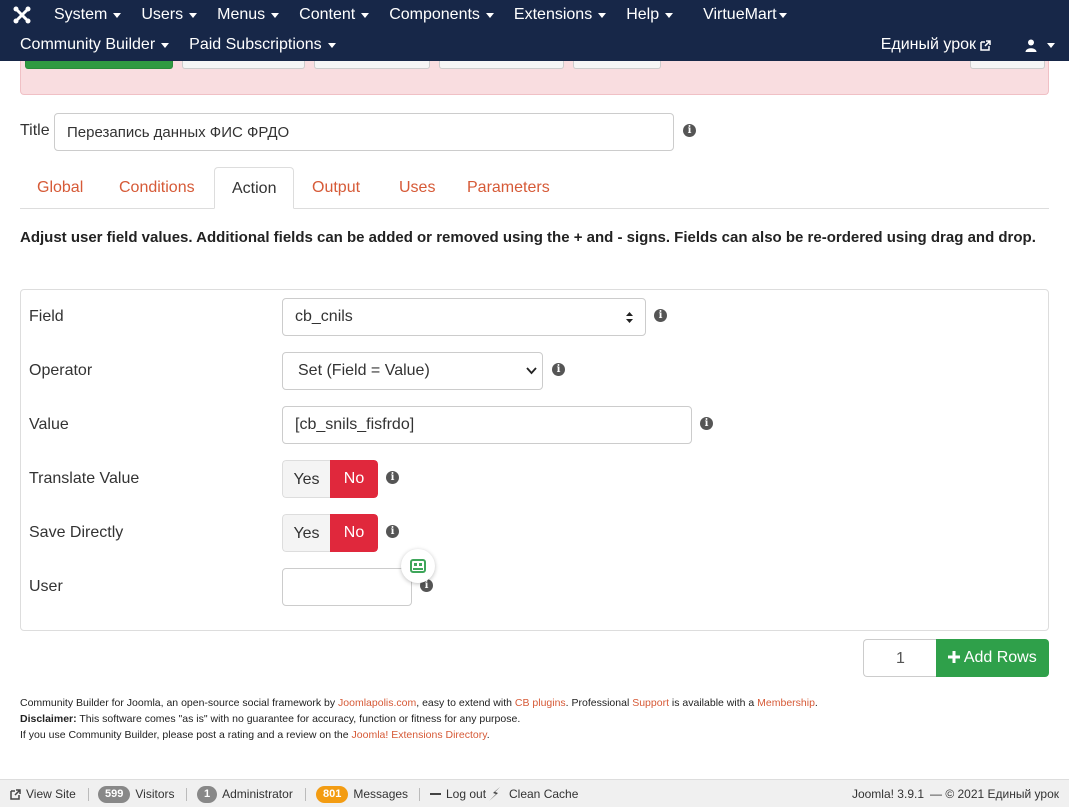 The width and height of the screenshot is (1069, 808). Describe the element at coordinates (417, 188) in the screenshot. I see `tab-uses: Uses` at that location.